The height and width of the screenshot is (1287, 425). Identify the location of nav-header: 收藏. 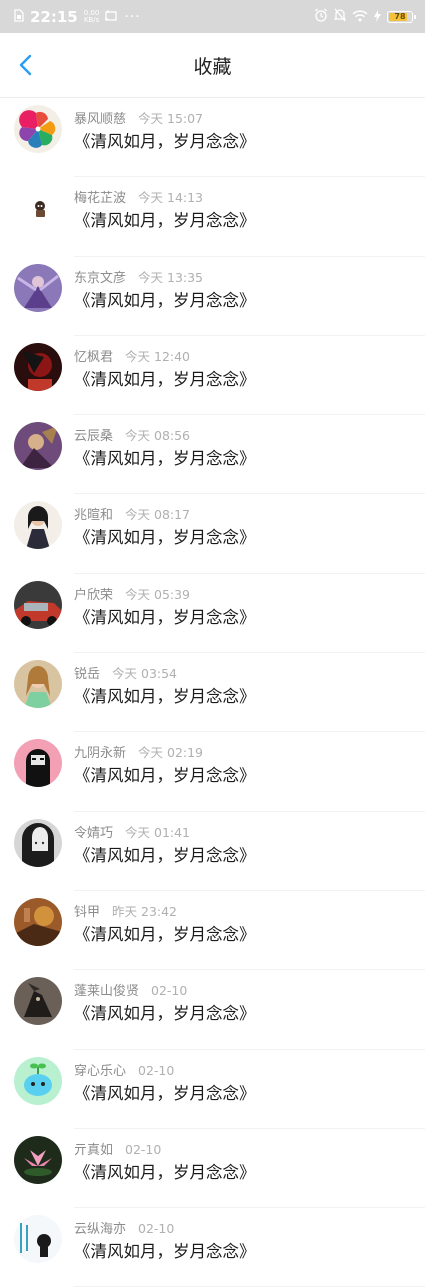
(212, 65).